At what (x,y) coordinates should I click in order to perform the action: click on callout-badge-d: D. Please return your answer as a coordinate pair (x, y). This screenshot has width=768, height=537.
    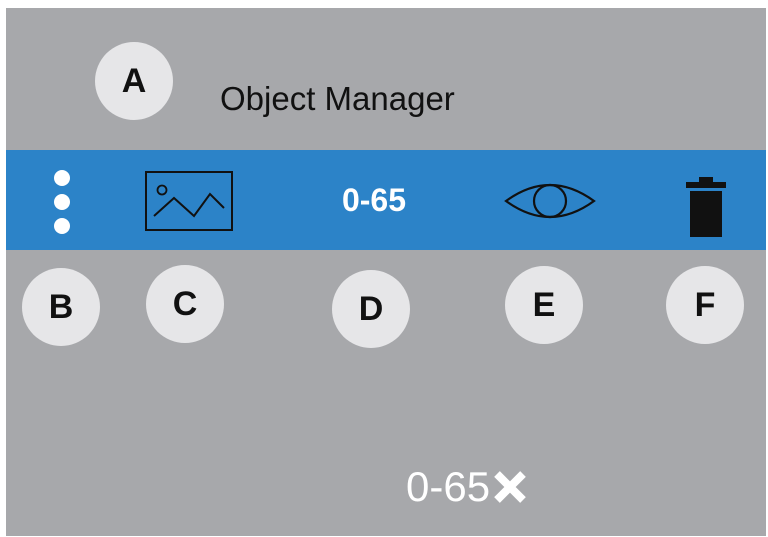
    Looking at the image, I should click on (371, 309).